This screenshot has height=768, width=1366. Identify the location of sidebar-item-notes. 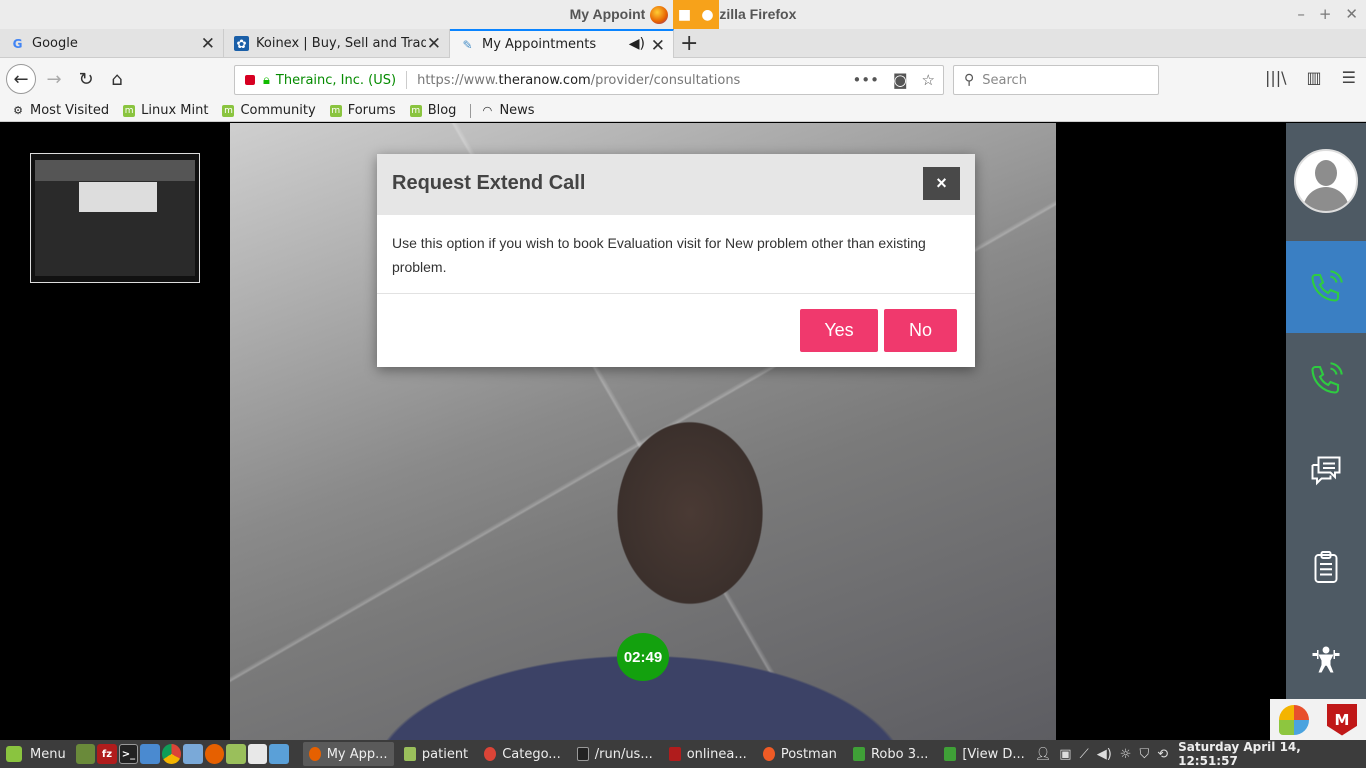
(1326, 567).